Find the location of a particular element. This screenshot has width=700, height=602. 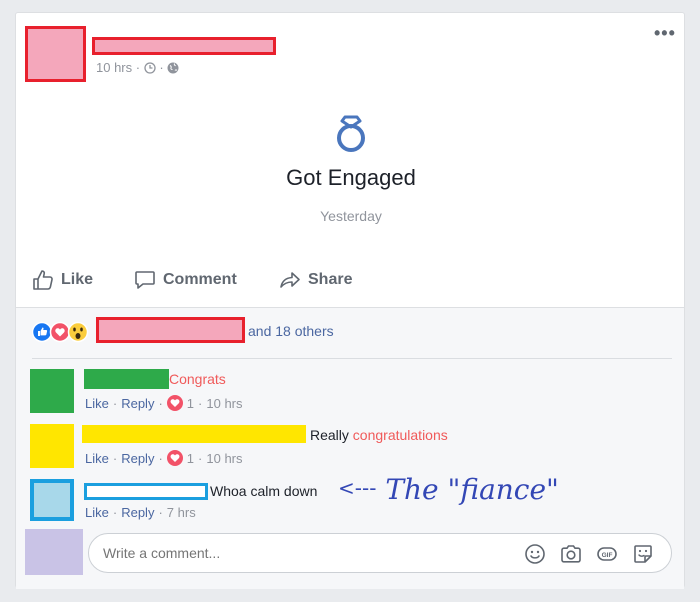

more-options-icon: ••• is located at coordinates (665, 33).